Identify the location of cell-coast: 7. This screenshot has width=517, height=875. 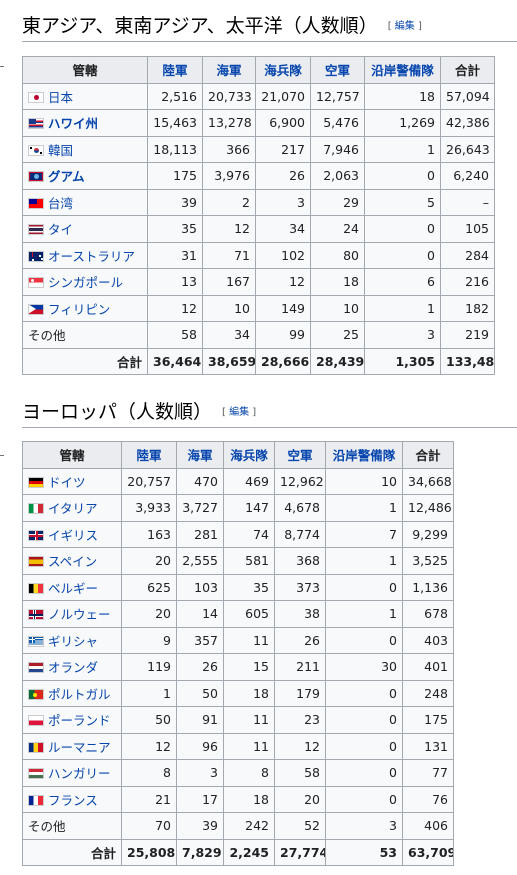
(364, 534).